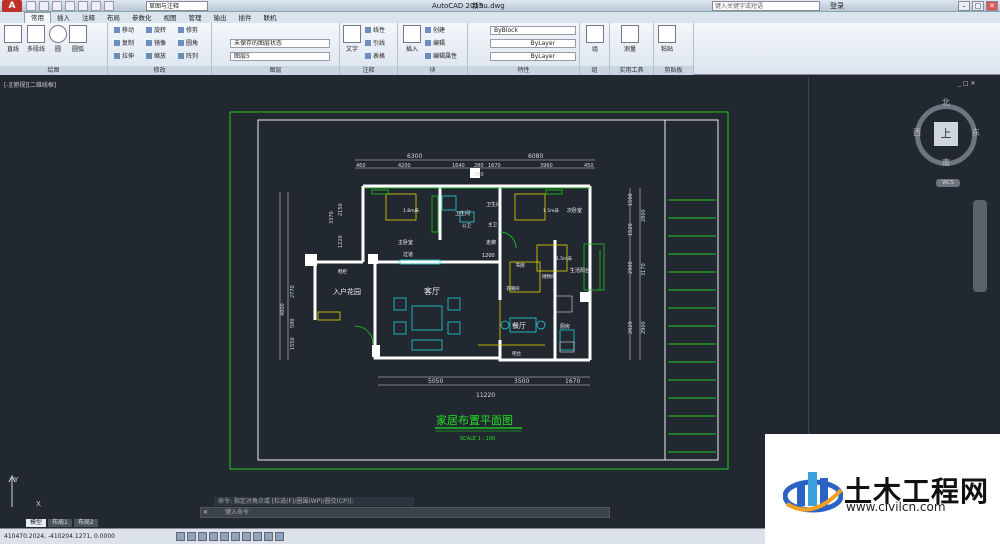 This screenshot has width=1000, height=544. Describe the element at coordinates (180, 536) in the screenshot. I see `snap-icon` at that location.